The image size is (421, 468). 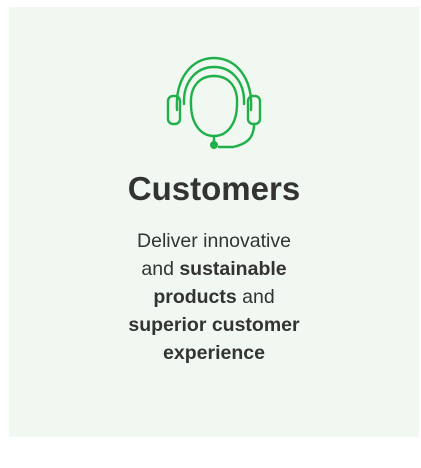 I want to click on description-line-2: and sustainable, so click(x=214, y=269).